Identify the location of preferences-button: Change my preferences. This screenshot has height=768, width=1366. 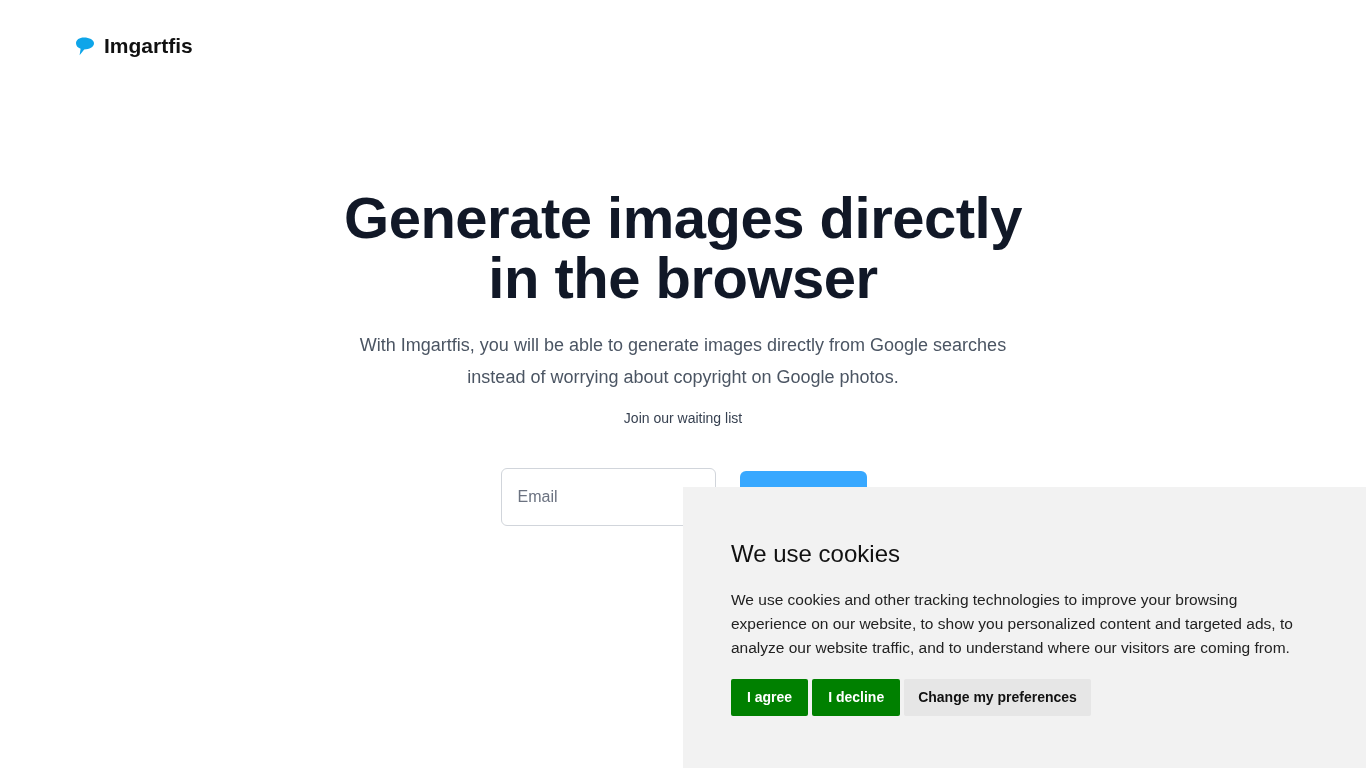
(997, 697).